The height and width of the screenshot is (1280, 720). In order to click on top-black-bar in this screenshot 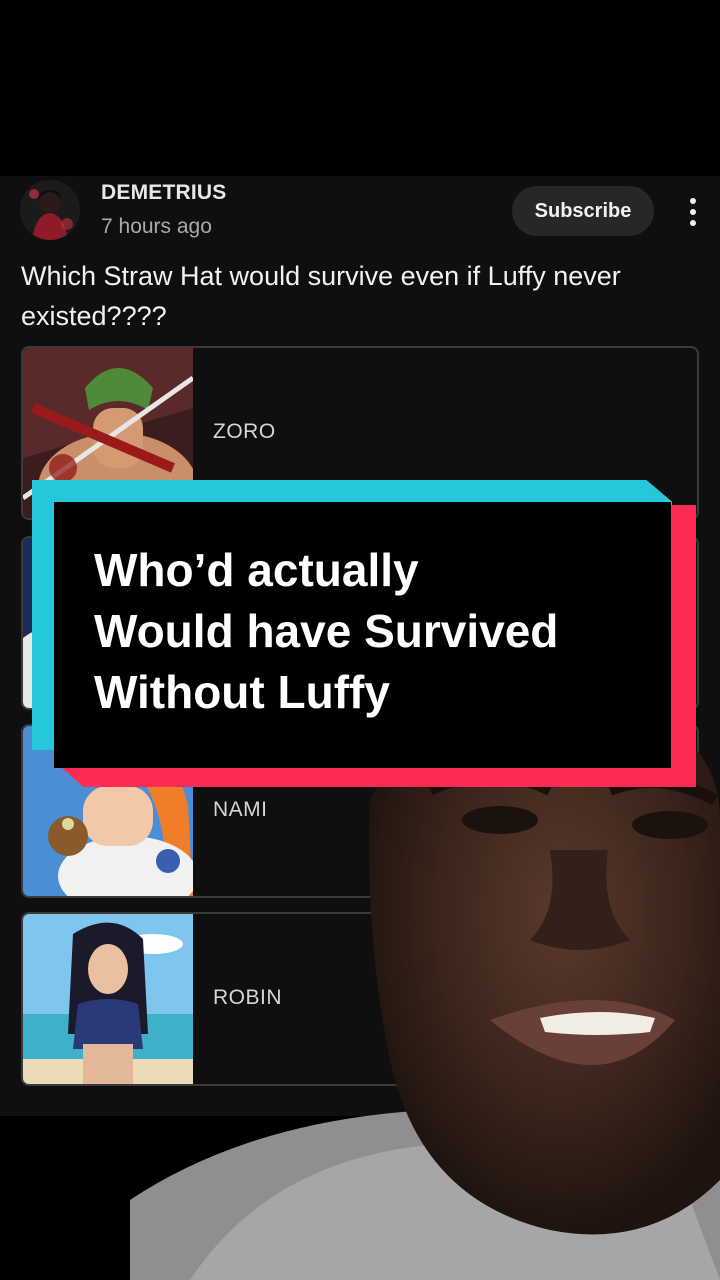, I will do `click(360, 88)`.